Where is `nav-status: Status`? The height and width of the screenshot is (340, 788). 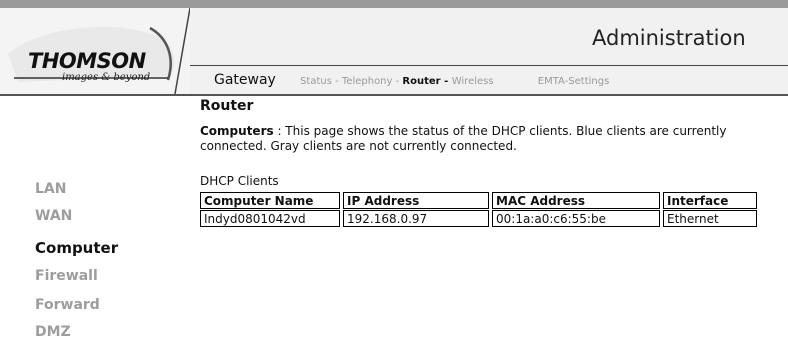 nav-status: Status is located at coordinates (316, 81).